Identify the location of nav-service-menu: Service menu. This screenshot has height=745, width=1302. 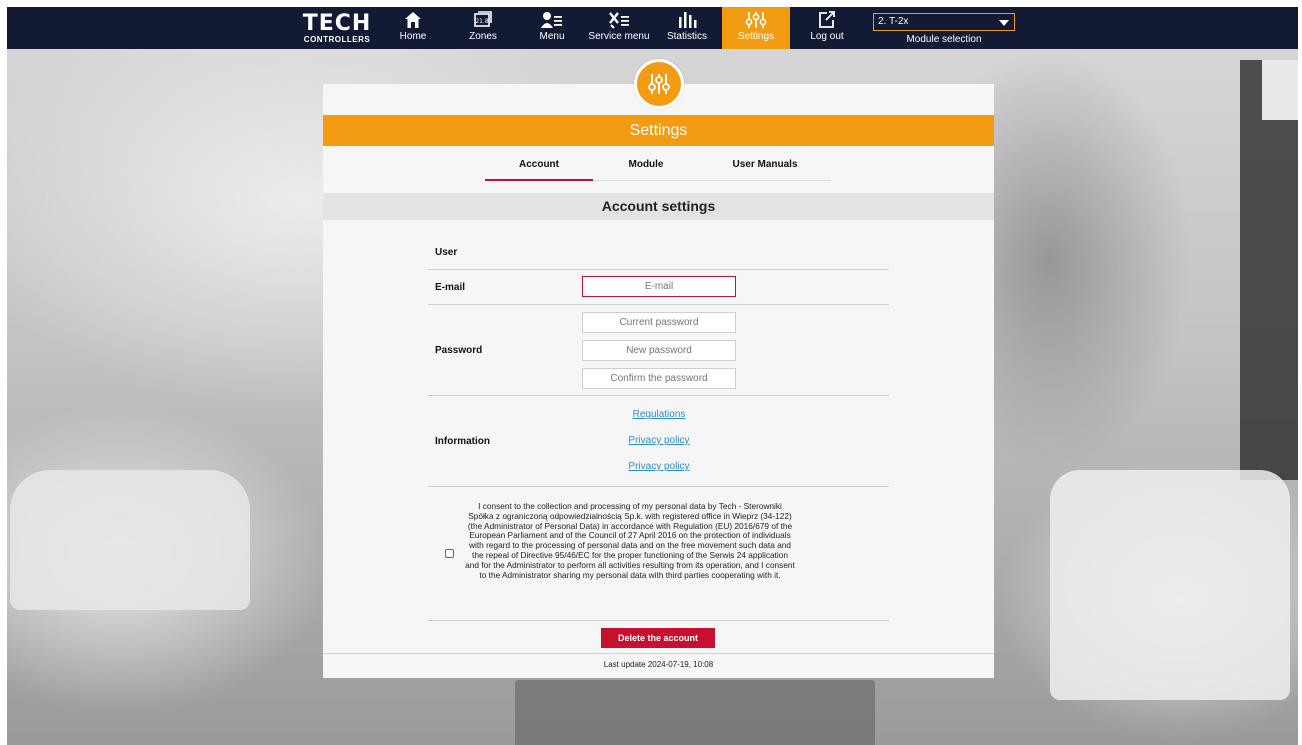
(619, 28).